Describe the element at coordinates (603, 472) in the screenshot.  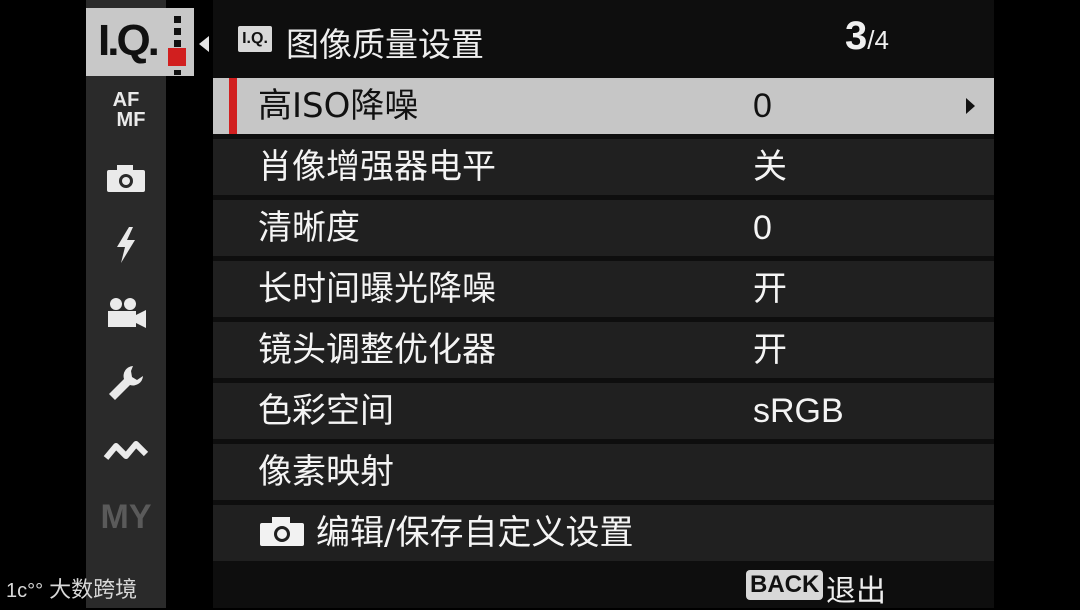
I see `menu-item-pixel-mapping: 像素映射` at that location.